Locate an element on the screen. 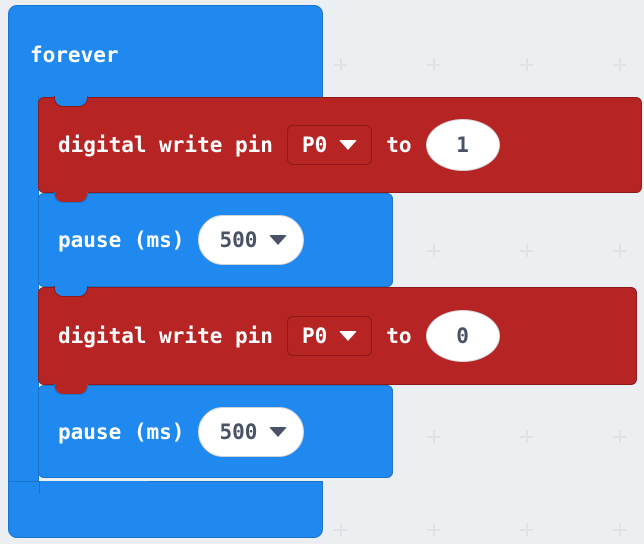 The image size is (644, 544). pause-duration-value-1: 500 is located at coordinates (238, 240).